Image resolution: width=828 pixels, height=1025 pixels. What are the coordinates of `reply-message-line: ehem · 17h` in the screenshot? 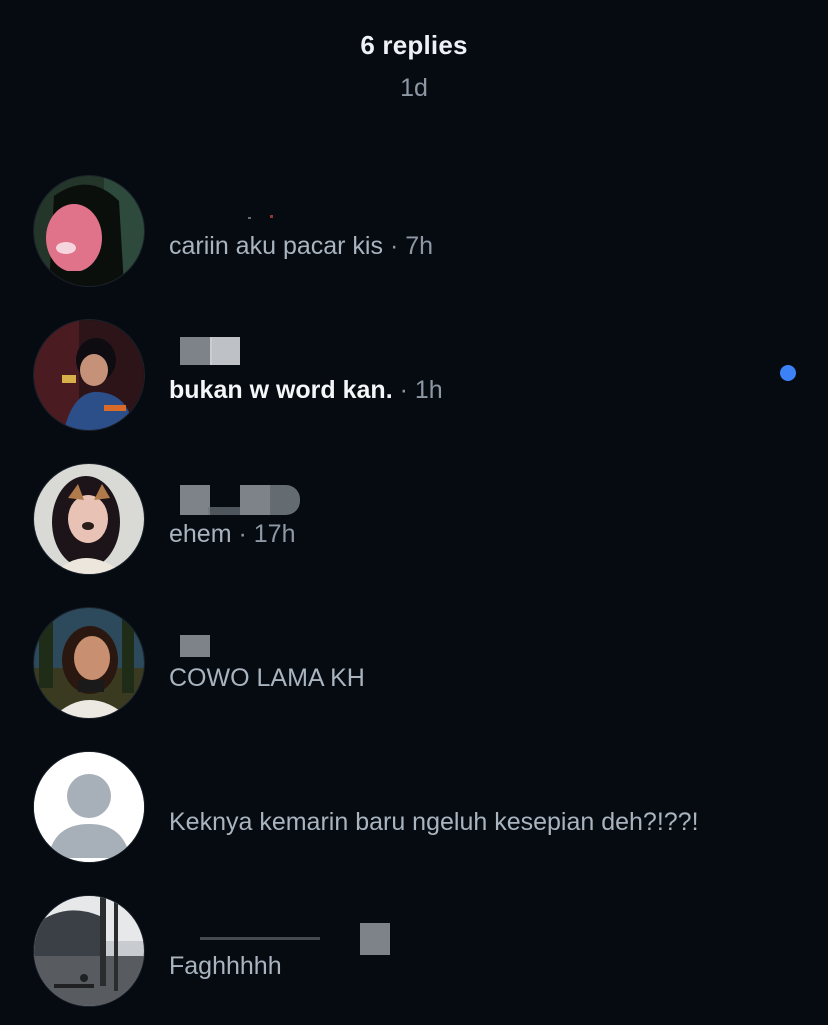 It's located at (232, 534).